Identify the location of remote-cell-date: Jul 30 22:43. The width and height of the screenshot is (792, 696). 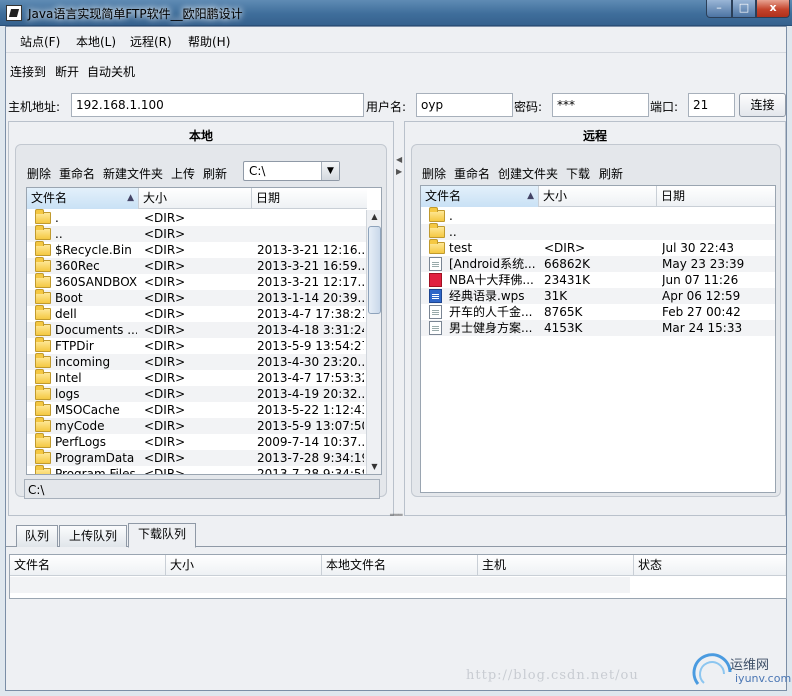
(698, 248).